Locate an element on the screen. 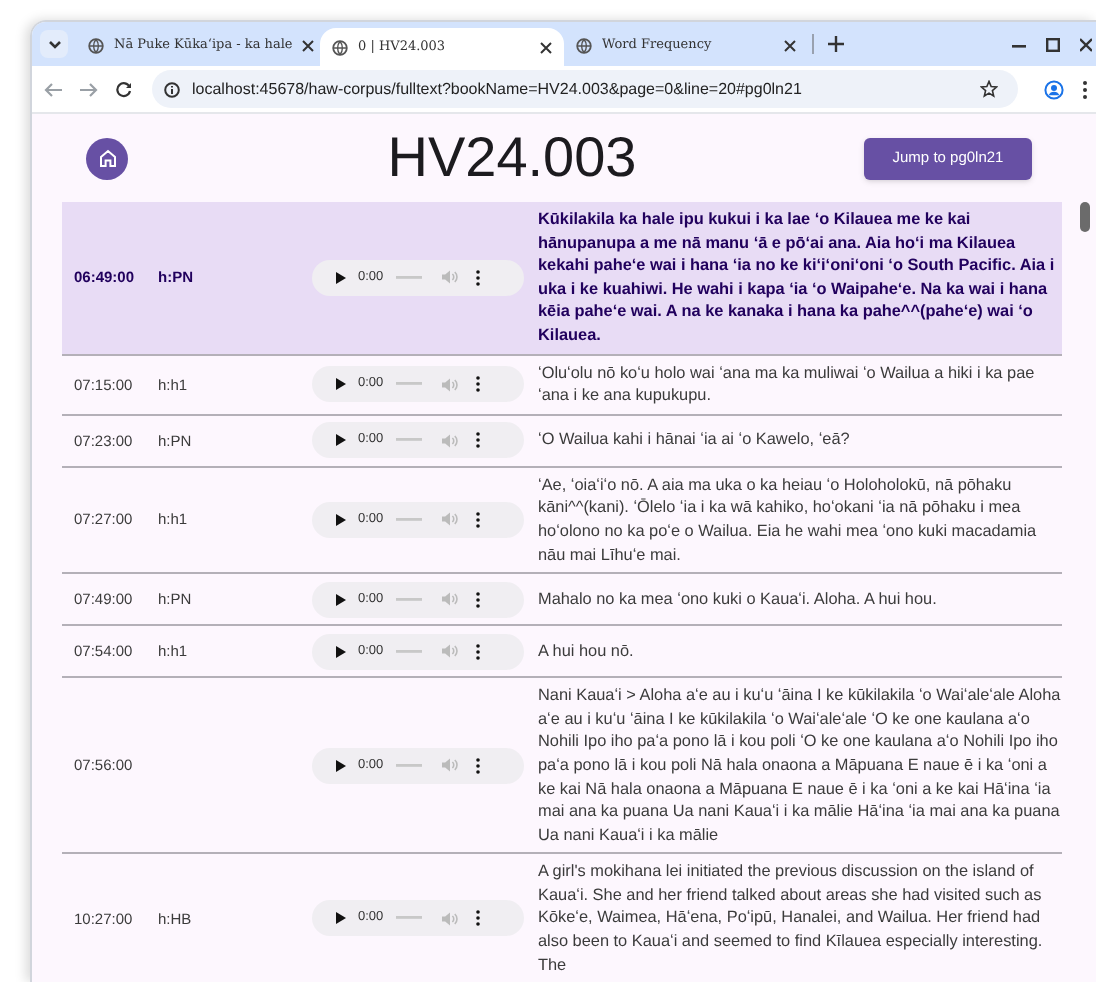 The height and width of the screenshot is (982, 1096). transcript-text: ʻAe, ʻoiaʻiʻo nō. A aia ma uka o ka heiau ʻo Holoholokū, nā pōhaku kāni^^(kani). ʻŌlelo ʻia i ka wā kahiko, hoʻokani ʻia nā pōhaku i mea hoʻolono no ka poʻe o Wailua. Eia he wahi mea ʻono kuki macadamia nāu mai Līhuʻe mai. is located at coordinates (788, 520).